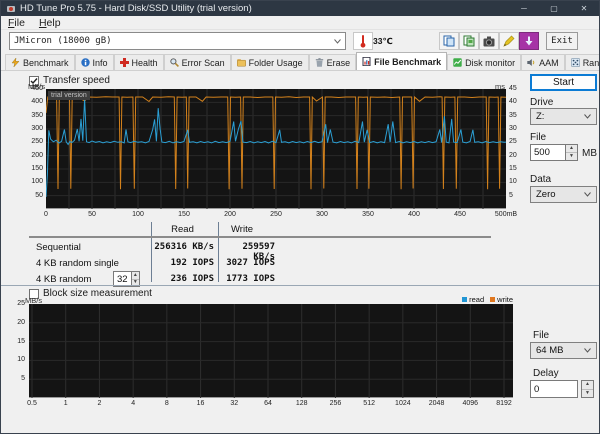  What do you see at coordinates (541, 179) in the screenshot?
I see `data-label: Data` at bounding box center [541, 179].